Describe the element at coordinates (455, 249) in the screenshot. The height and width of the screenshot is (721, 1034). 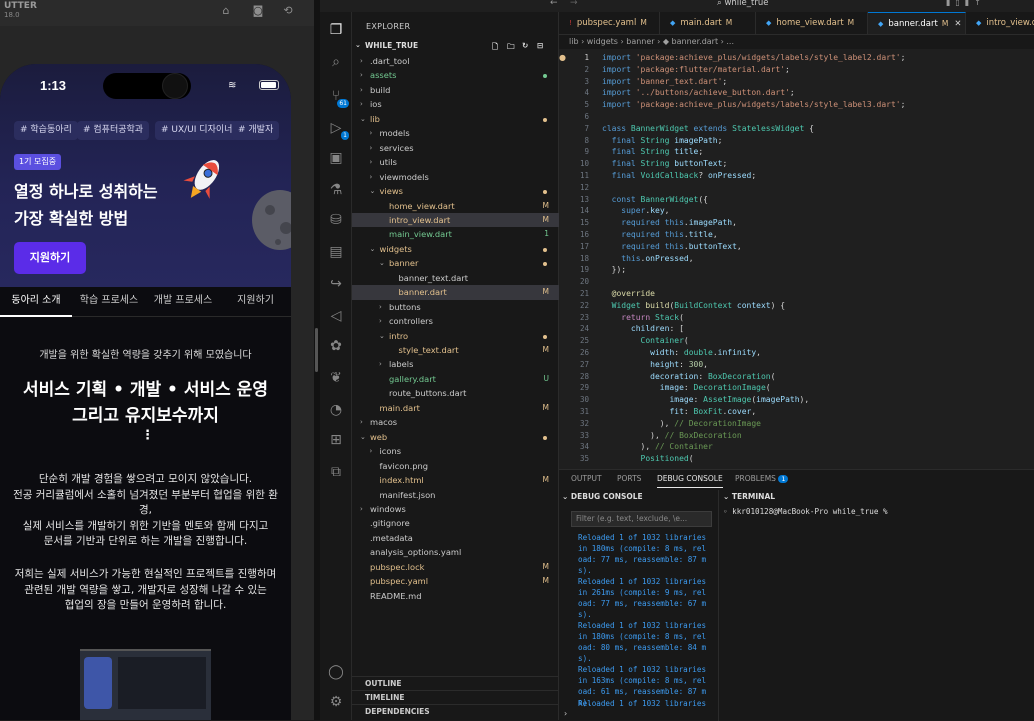
I see `tree-folder-item: ⌄ widgets` at that location.